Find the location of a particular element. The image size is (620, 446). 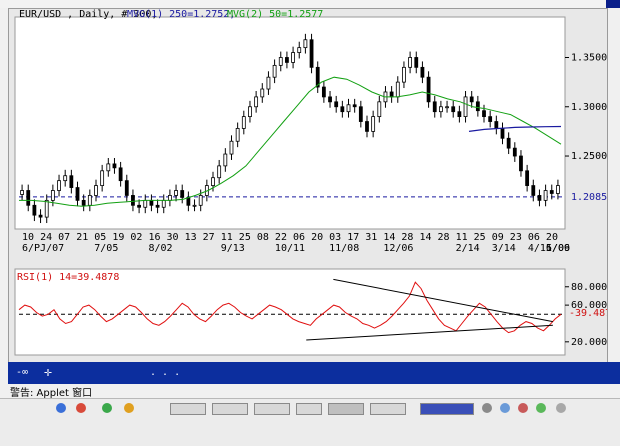

x-date-label: 8/02 is located at coordinates (160, 248).